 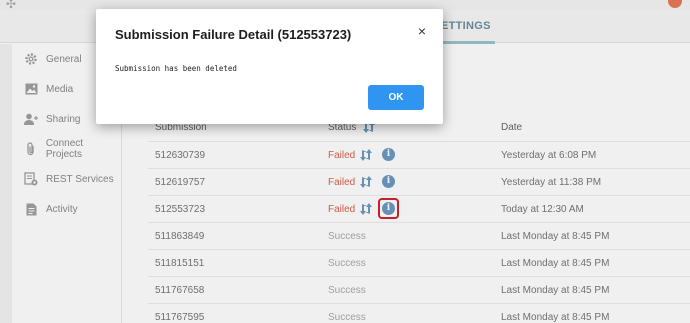 I want to click on ok-button: OK, so click(x=396, y=97).